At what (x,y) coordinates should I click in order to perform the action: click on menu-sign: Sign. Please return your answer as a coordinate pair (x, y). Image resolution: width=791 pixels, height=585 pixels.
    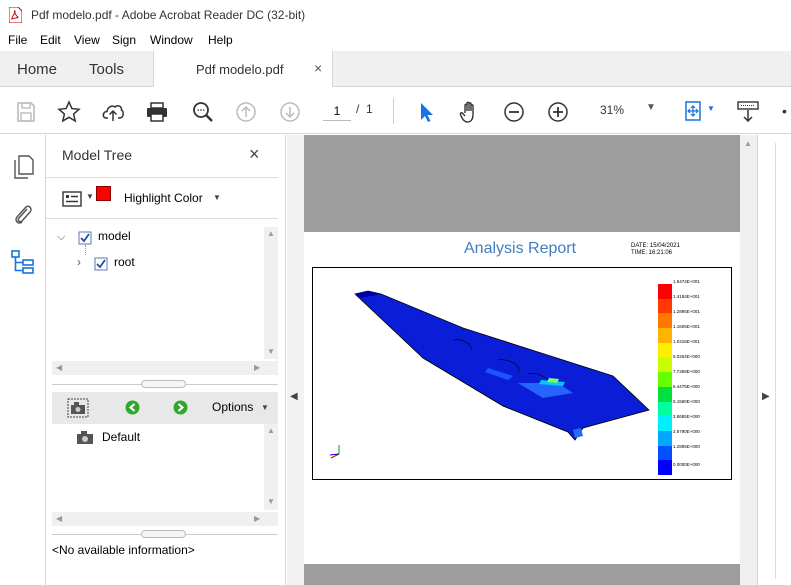
    Looking at the image, I should click on (124, 40).